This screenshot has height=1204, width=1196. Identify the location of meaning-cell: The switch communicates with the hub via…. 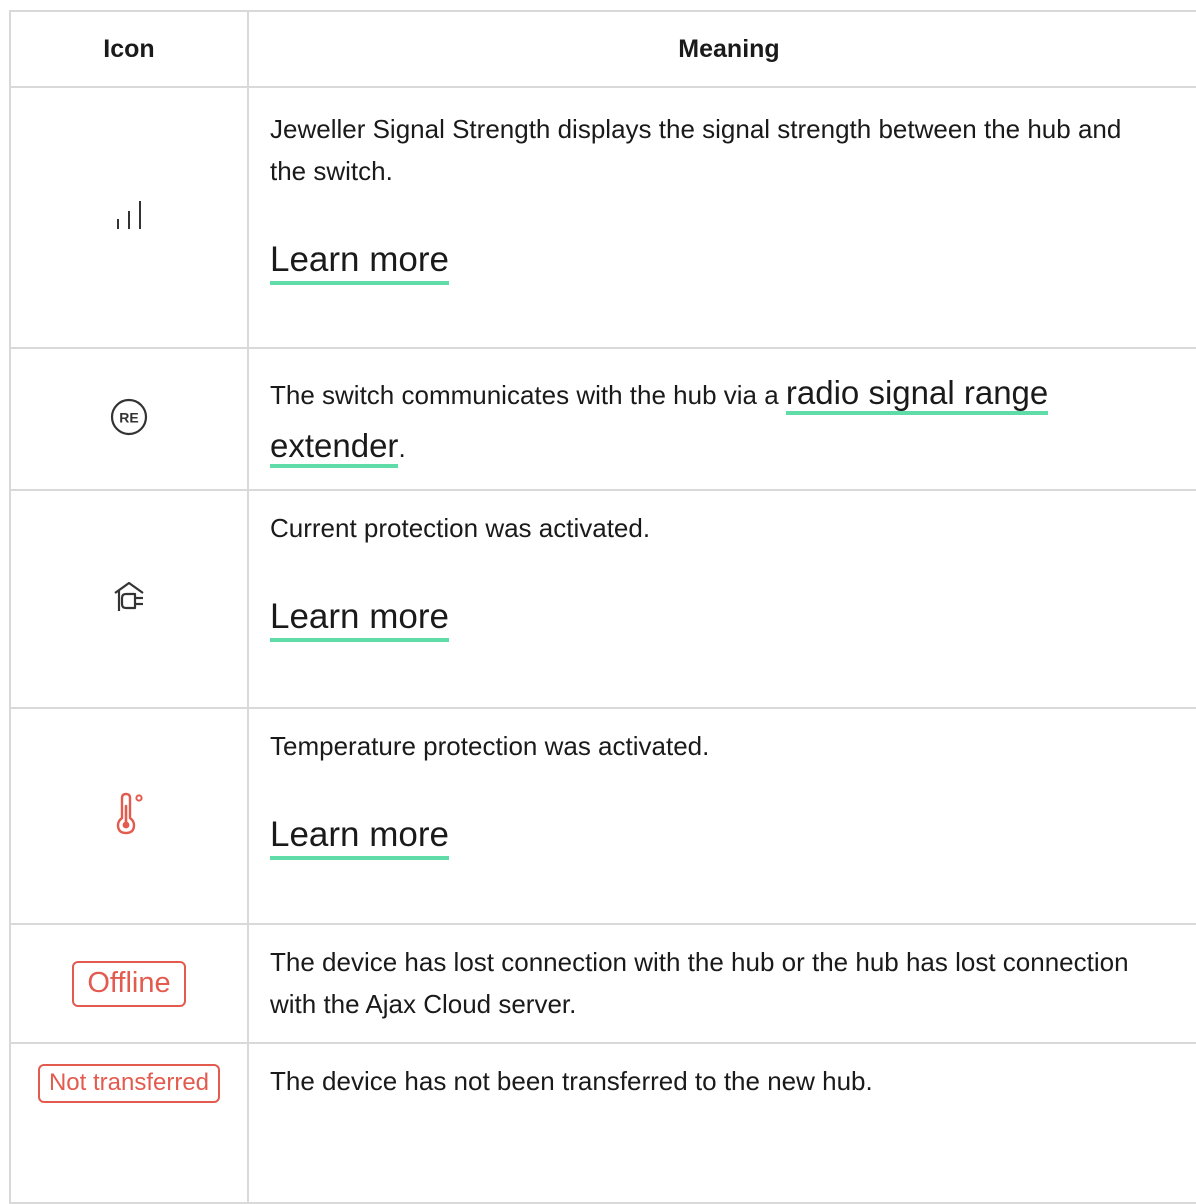
(721, 419).